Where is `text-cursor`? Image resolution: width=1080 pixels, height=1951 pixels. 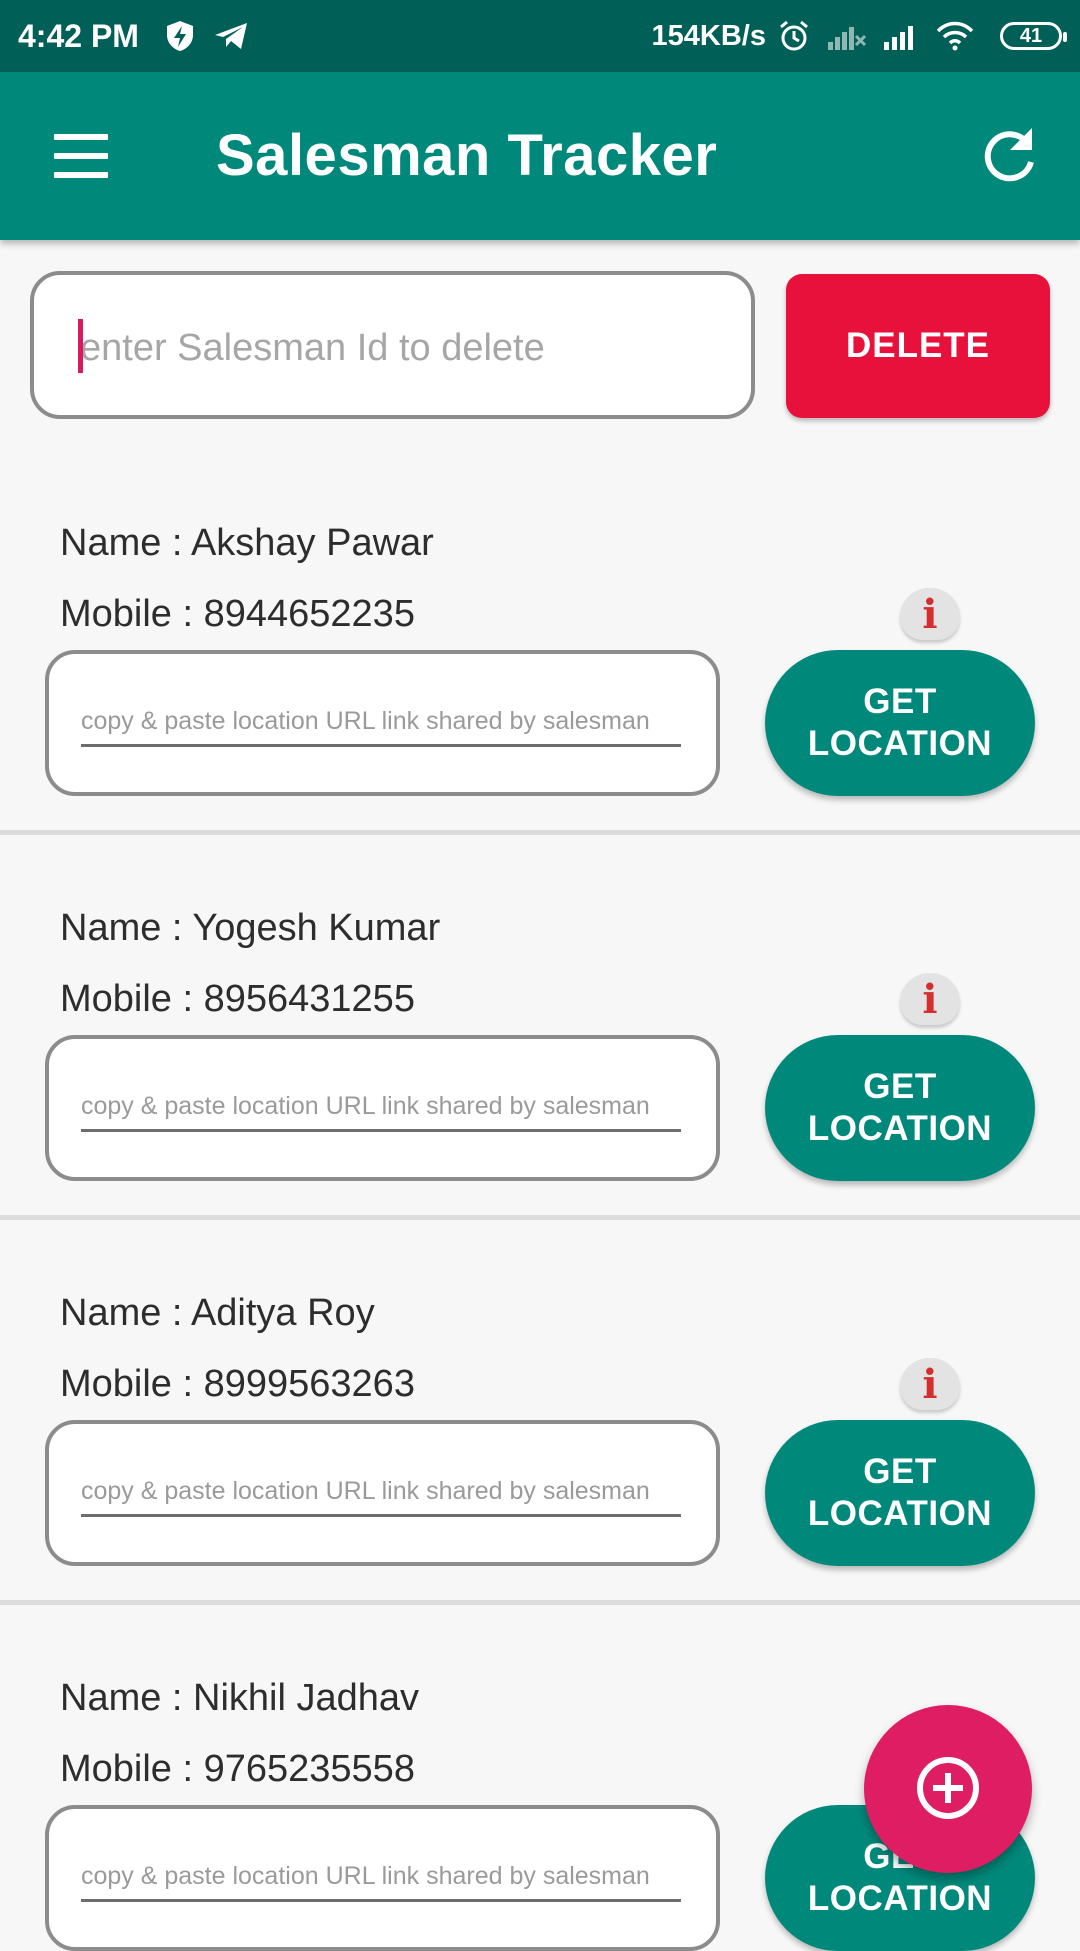
text-cursor is located at coordinates (80, 346).